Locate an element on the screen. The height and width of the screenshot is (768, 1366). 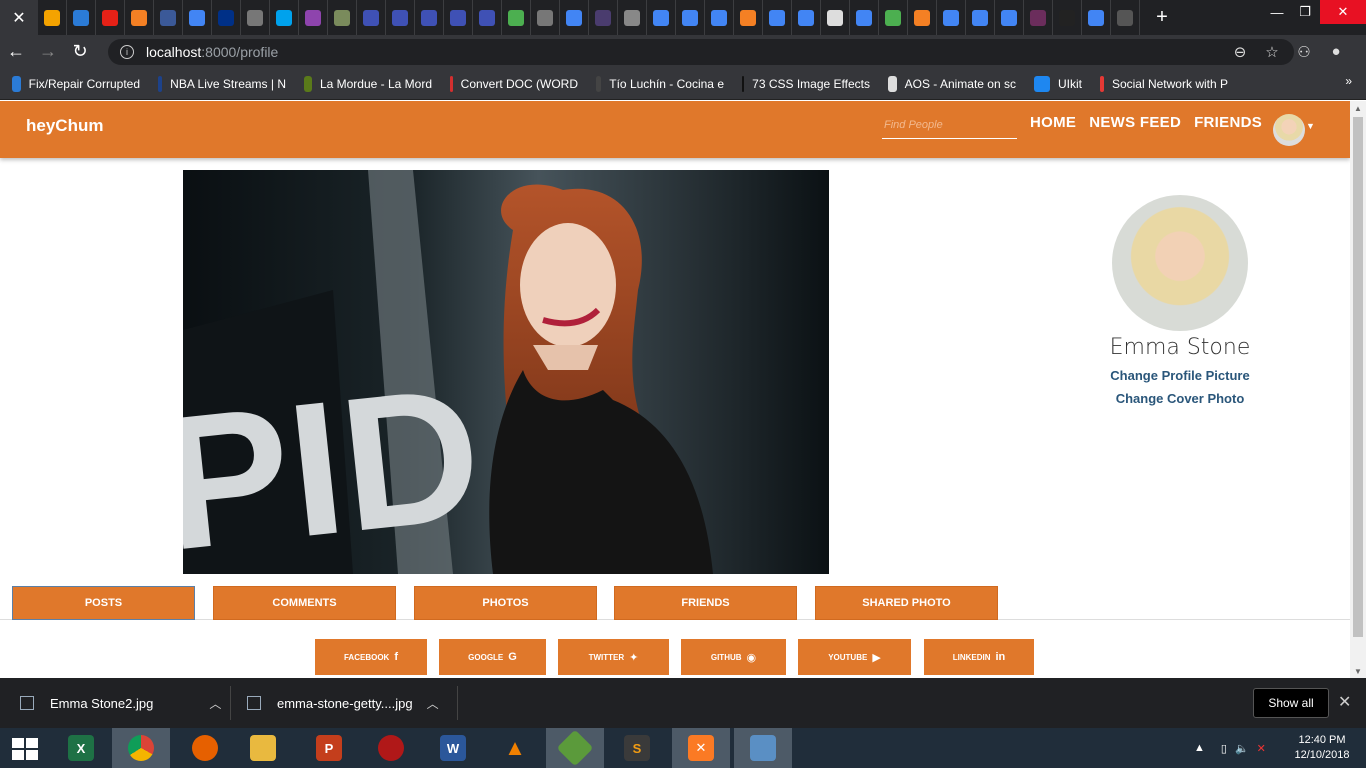
scrollbar-thumb is located at coordinates (1358, 377).